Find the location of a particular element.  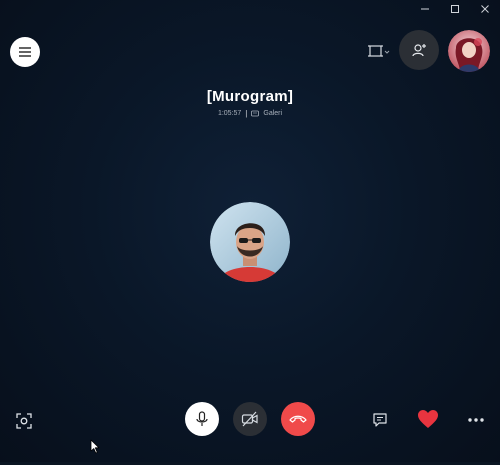

call-layout-icon is located at coordinates (379, 51).